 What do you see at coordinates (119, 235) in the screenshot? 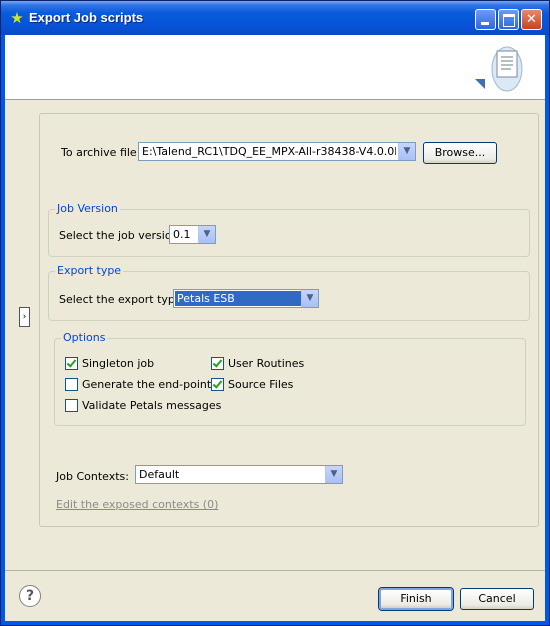
I see `job-version-label: Select the job version` at bounding box center [119, 235].